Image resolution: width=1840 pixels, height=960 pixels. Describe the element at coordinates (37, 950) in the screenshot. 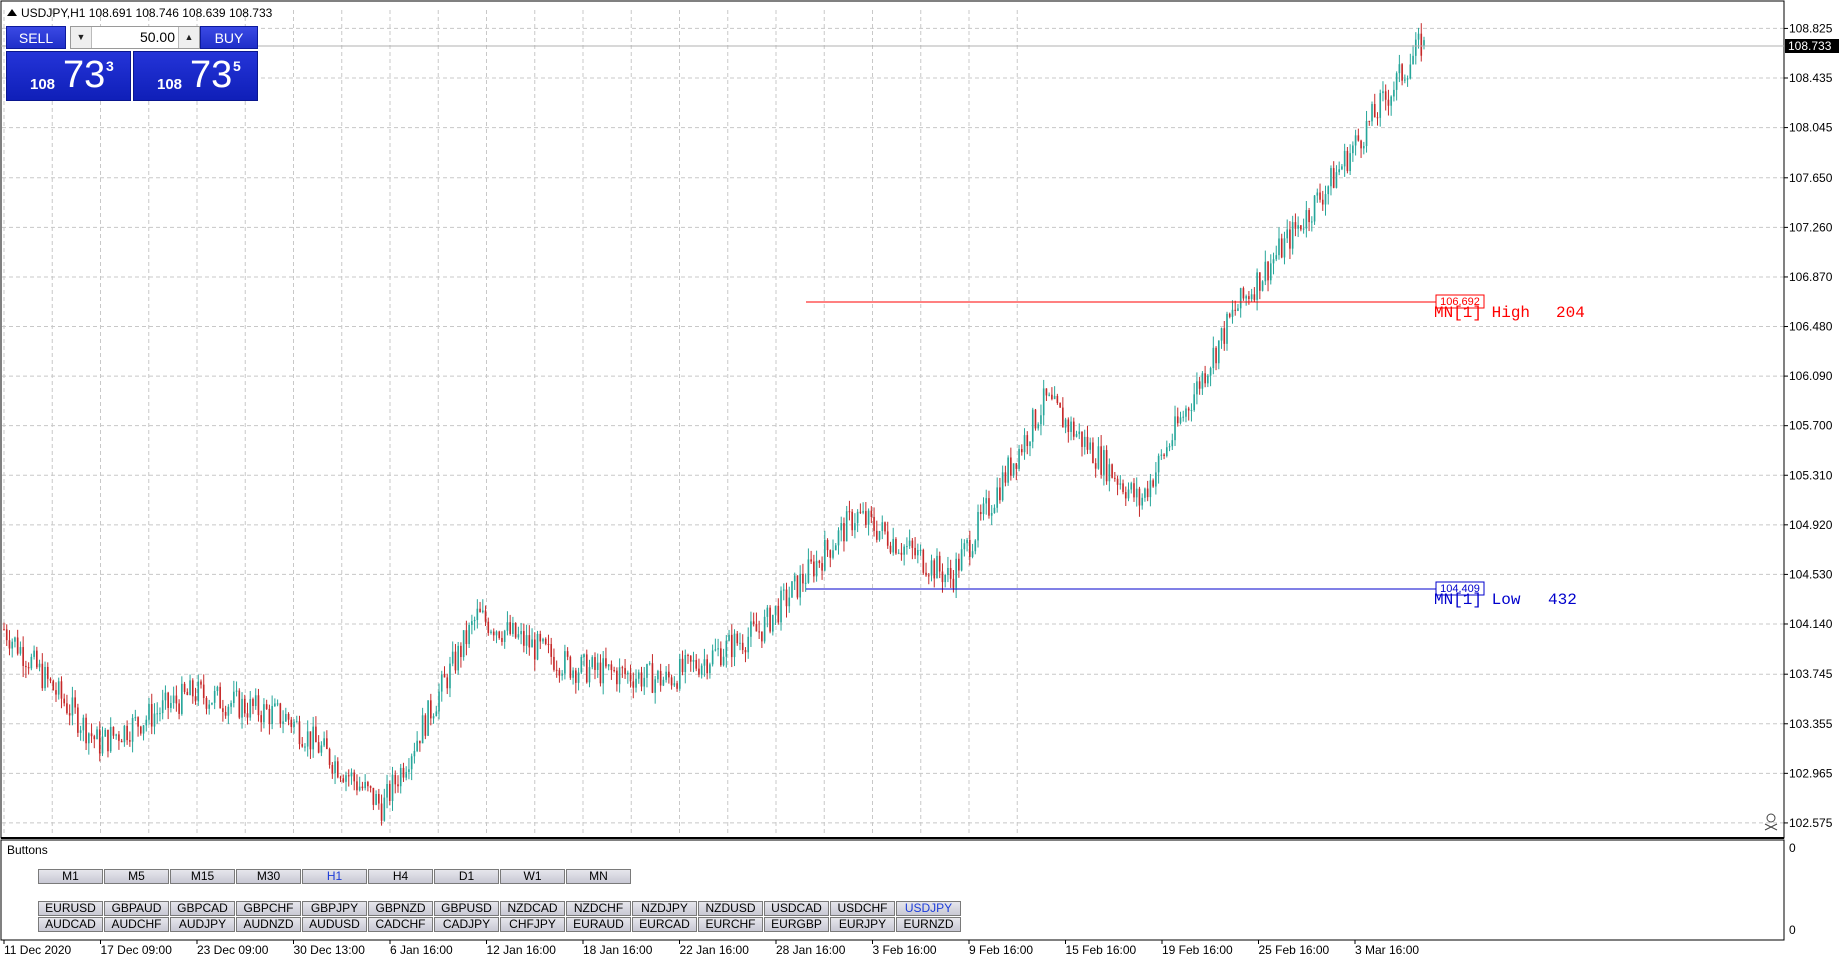

I see `time-label: 11 Dec 2020` at that location.